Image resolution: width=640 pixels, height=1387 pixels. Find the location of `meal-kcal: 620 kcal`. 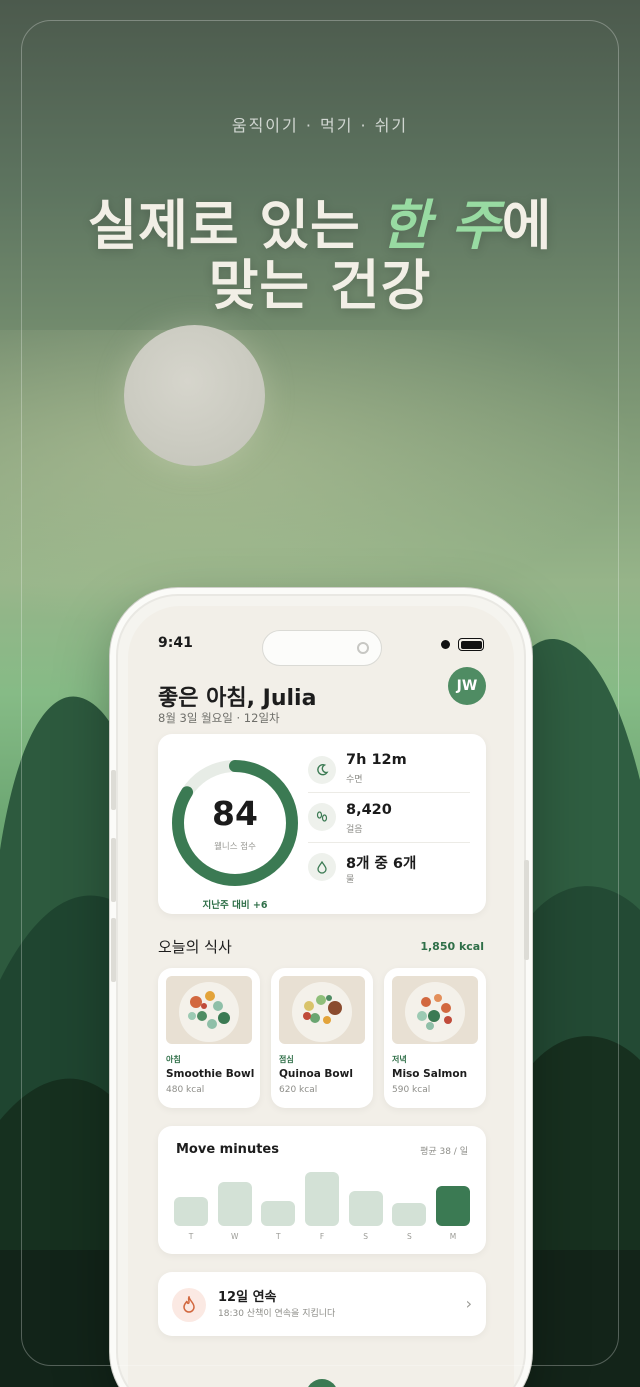

meal-kcal: 620 kcal is located at coordinates (298, 1090).